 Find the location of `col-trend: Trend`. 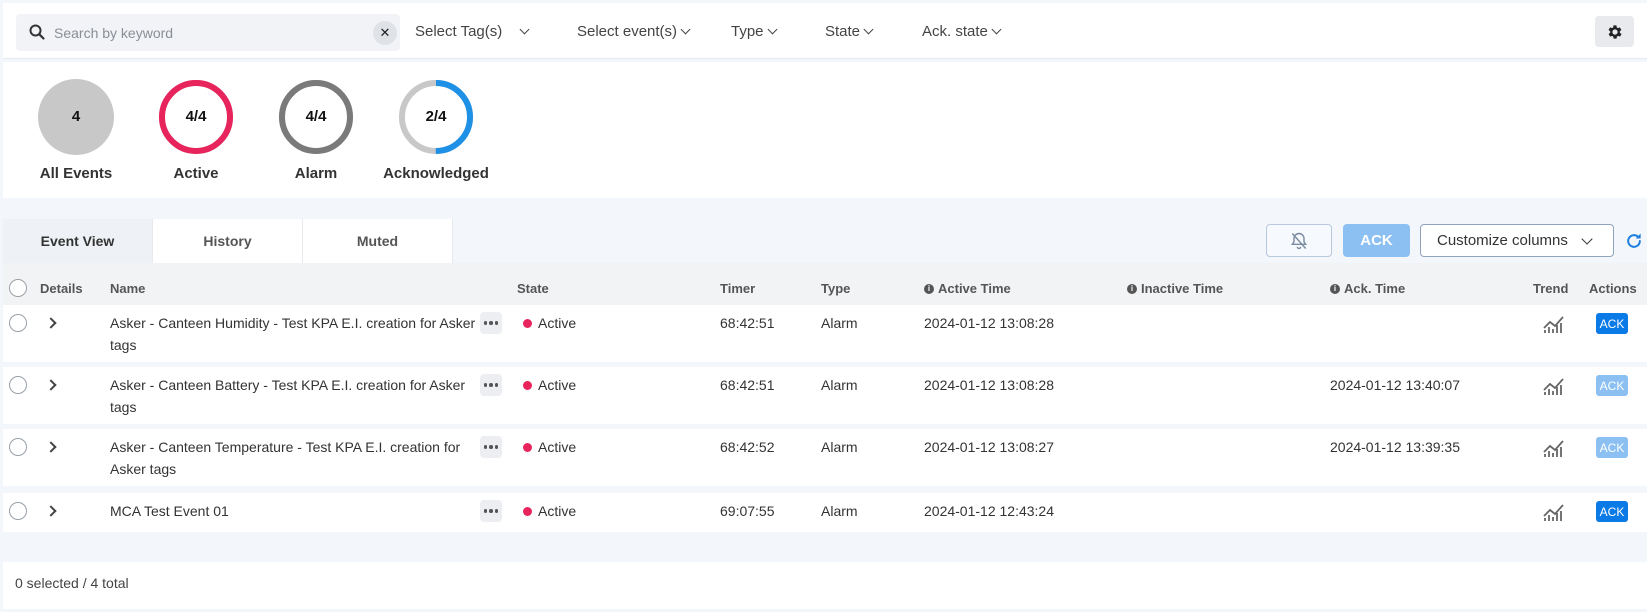

col-trend: Trend is located at coordinates (1551, 288).